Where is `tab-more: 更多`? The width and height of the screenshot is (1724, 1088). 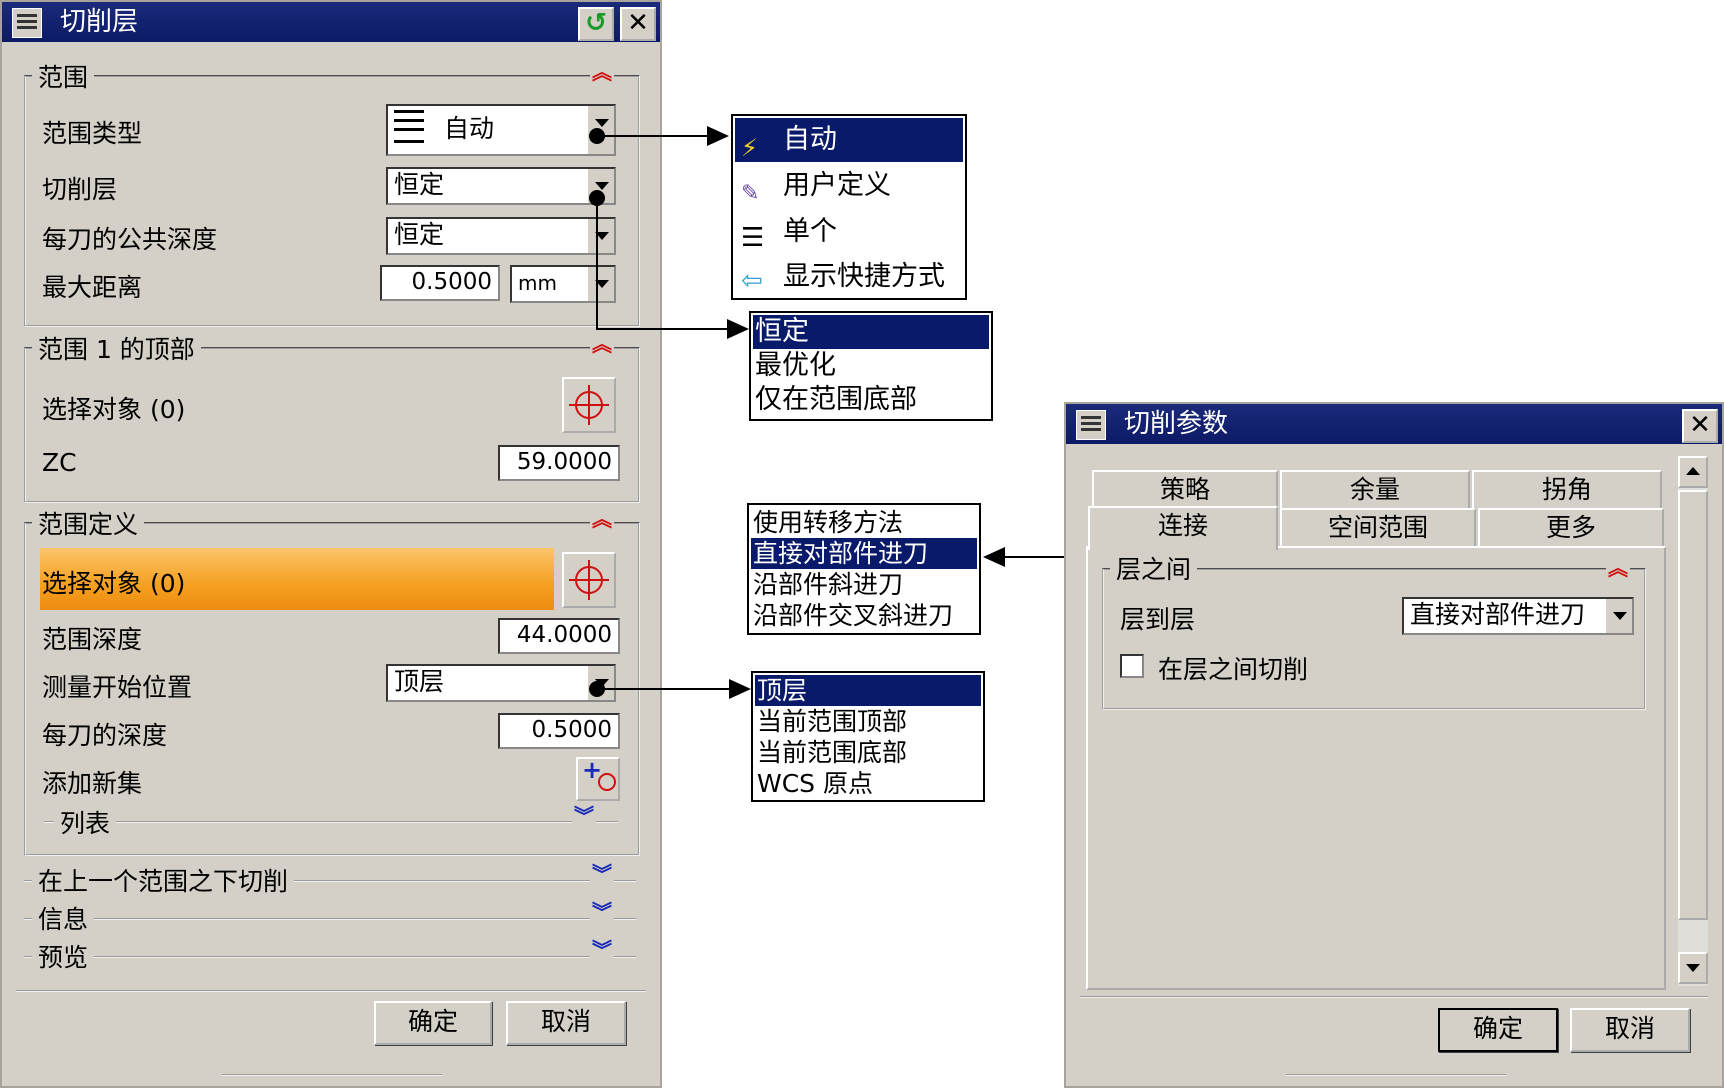 tab-more: 更多 is located at coordinates (1571, 527).